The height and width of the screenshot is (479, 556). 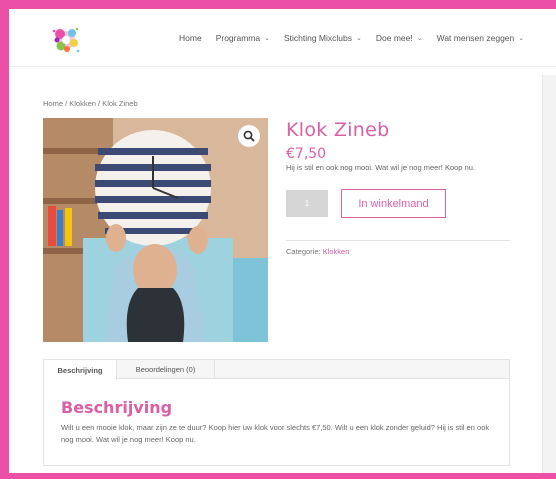 I want to click on product-title: Klok Zineb, so click(x=338, y=130).